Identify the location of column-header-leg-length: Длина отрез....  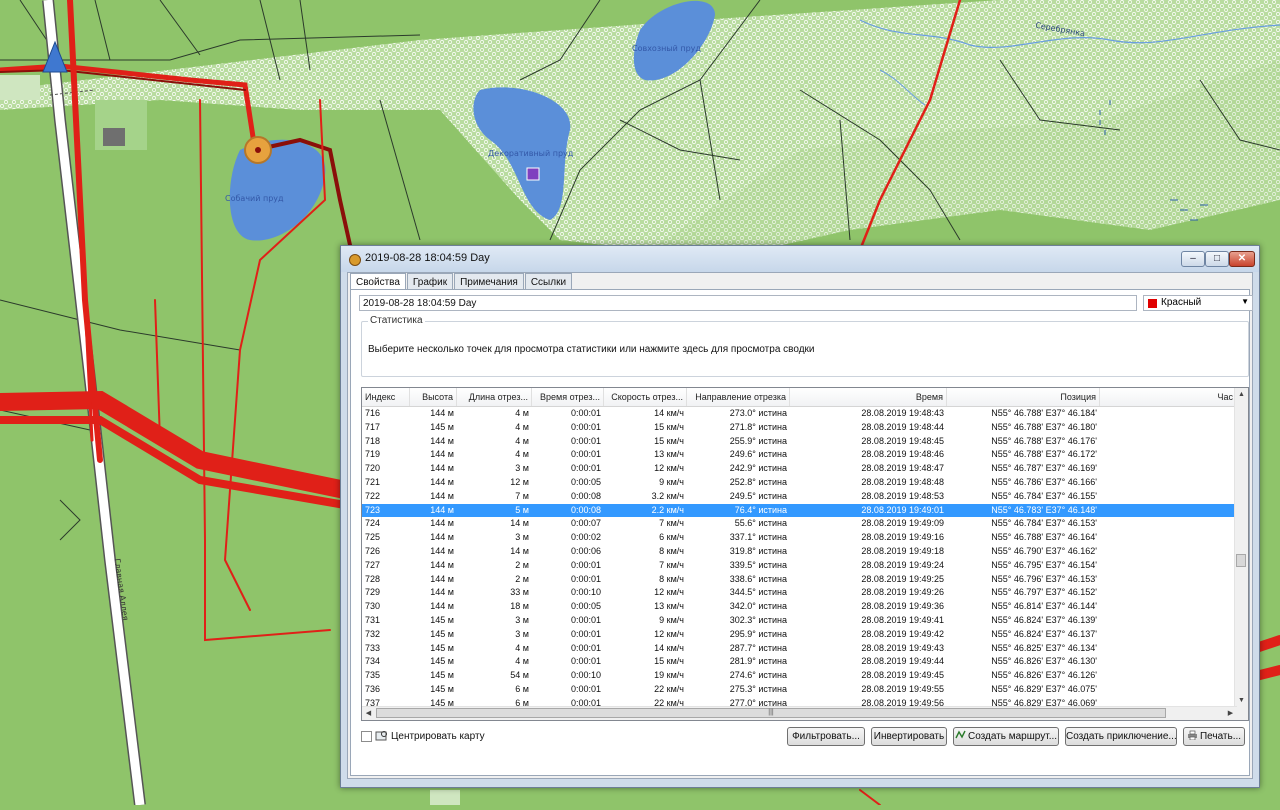
(494, 397).